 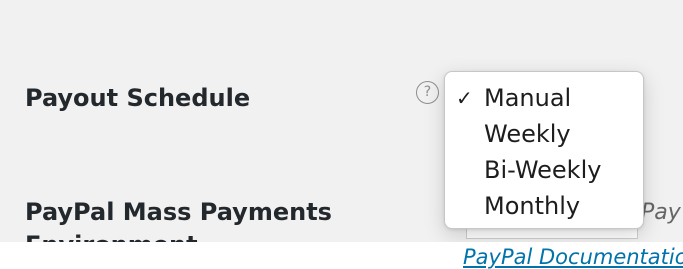 What do you see at coordinates (178, 212) in the screenshot?
I see `paypal-environment-label-line1: PayPal Mass Payments` at bounding box center [178, 212].